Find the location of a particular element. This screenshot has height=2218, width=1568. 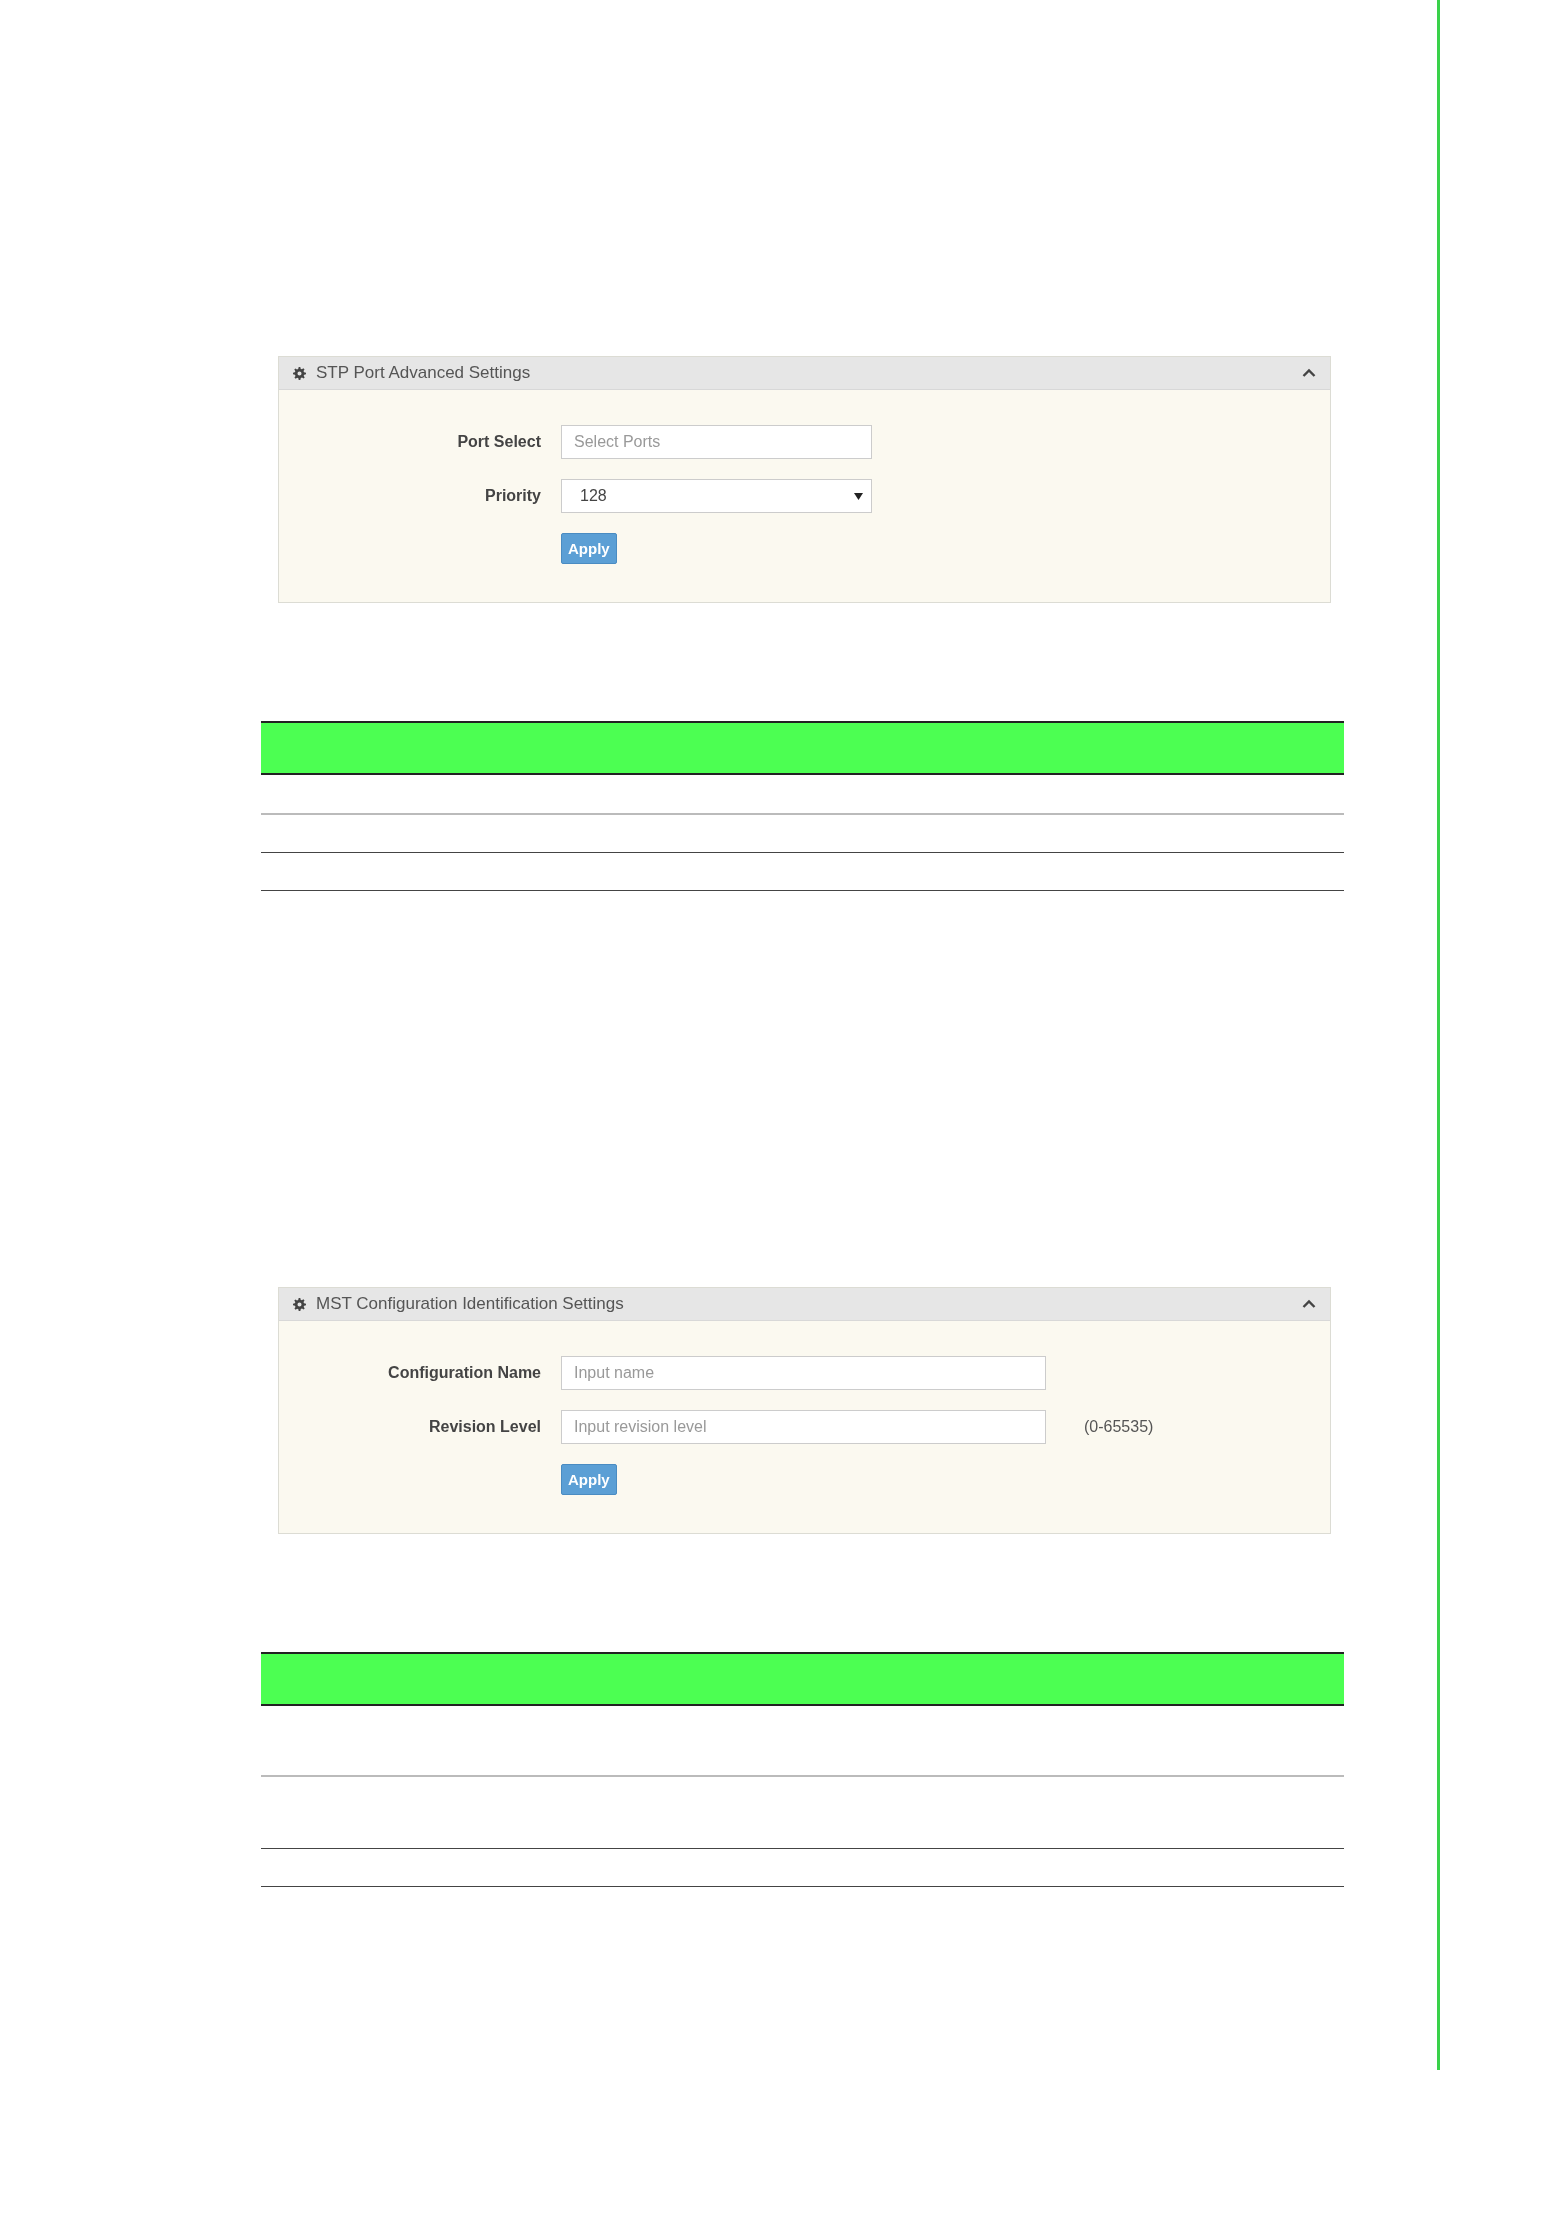

panel-title: MST Configuration Identification Settings is located at coordinates (470, 1304).